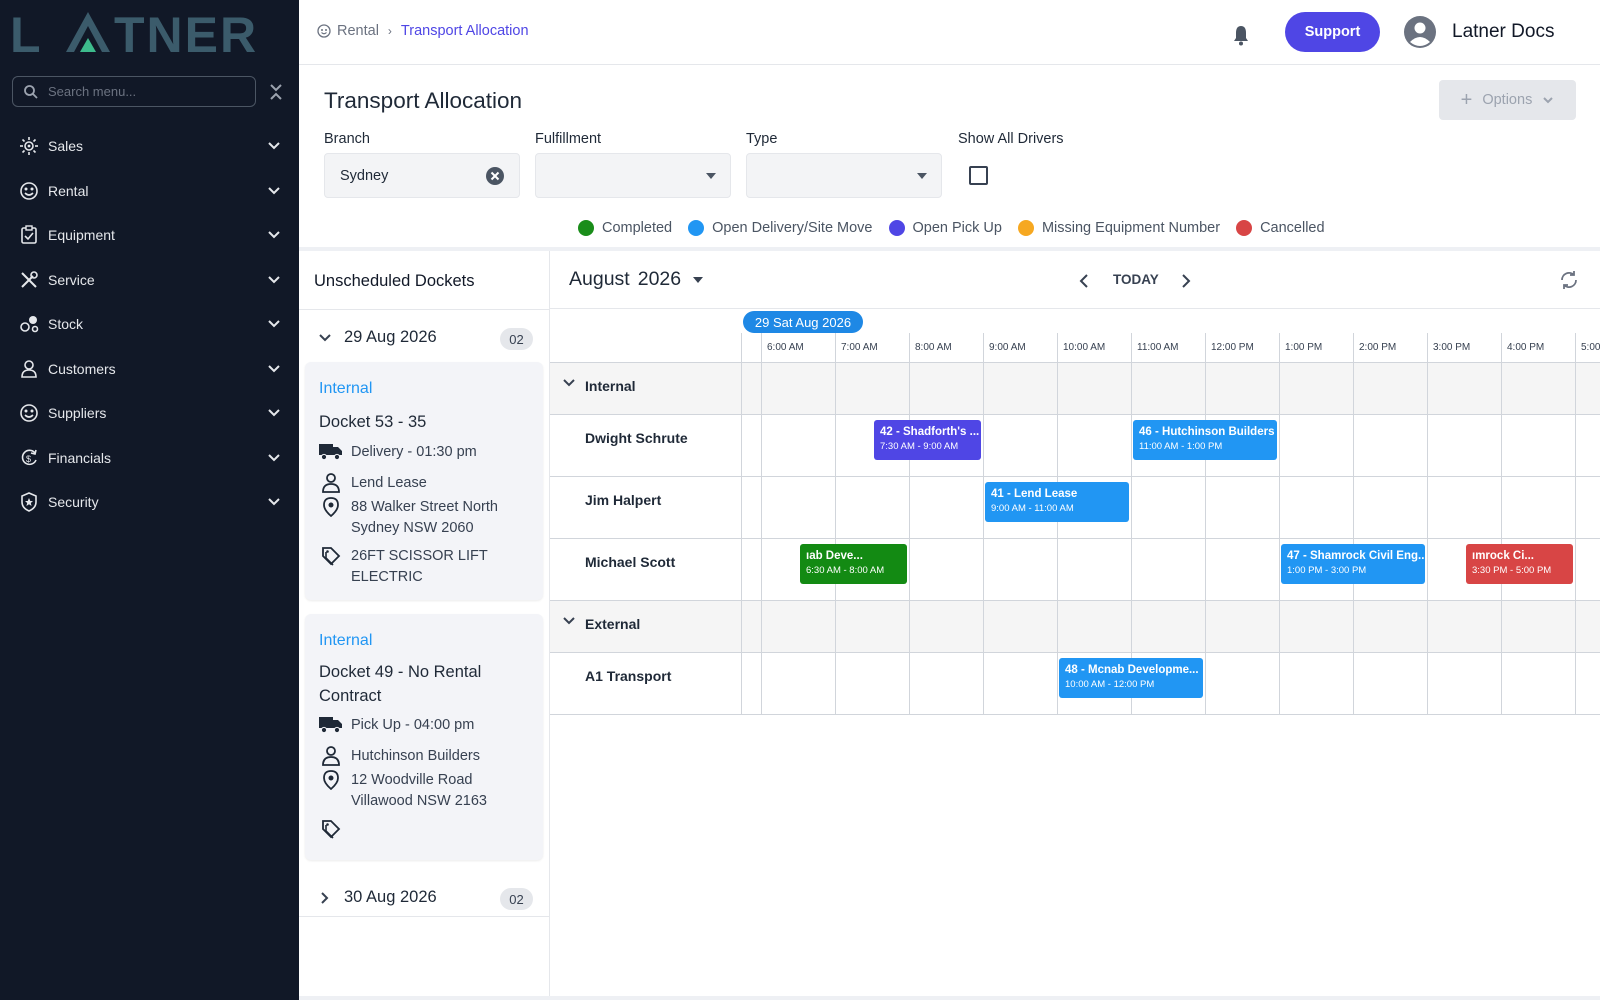  What do you see at coordinates (149, 324) in the screenshot?
I see `sidebar-item-stock: Stock` at bounding box center [149, 324].